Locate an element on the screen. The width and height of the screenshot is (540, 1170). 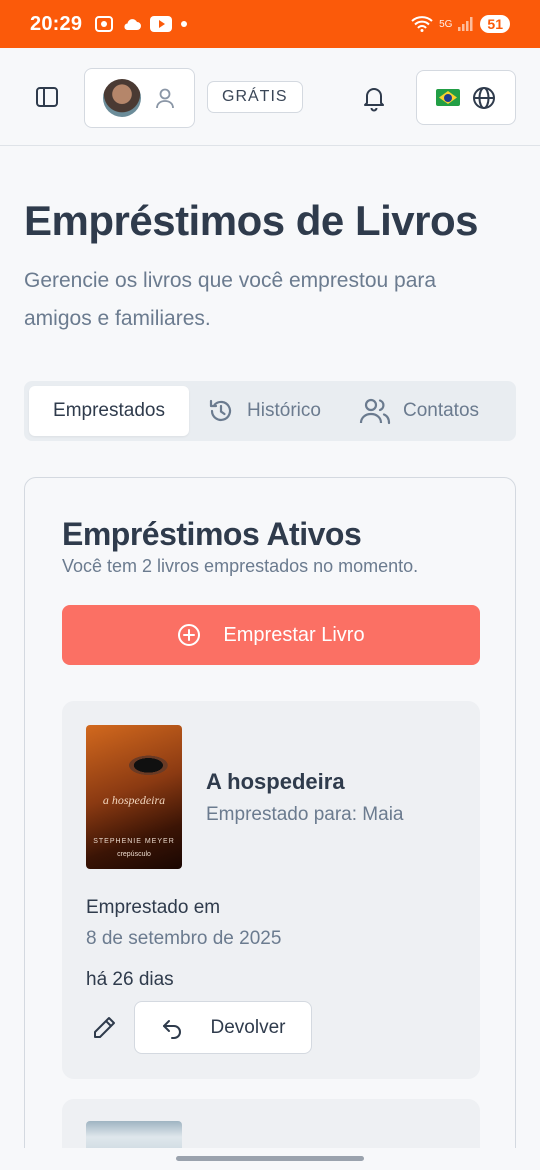
tab-label: Contatos is located at coordinates (441, 410).